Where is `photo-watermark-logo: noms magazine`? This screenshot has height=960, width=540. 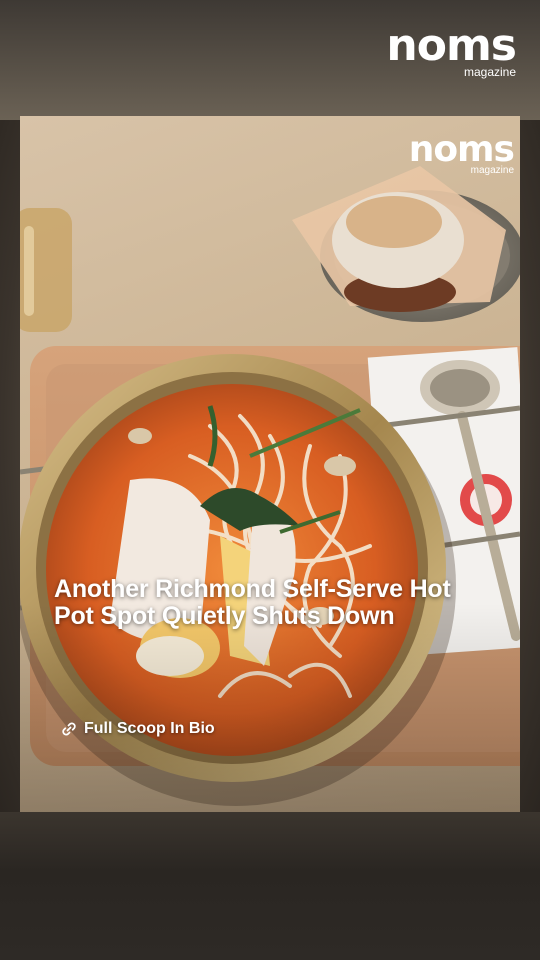 photo-watermark-logo: noms magazine is located at coordinates (452, 152).